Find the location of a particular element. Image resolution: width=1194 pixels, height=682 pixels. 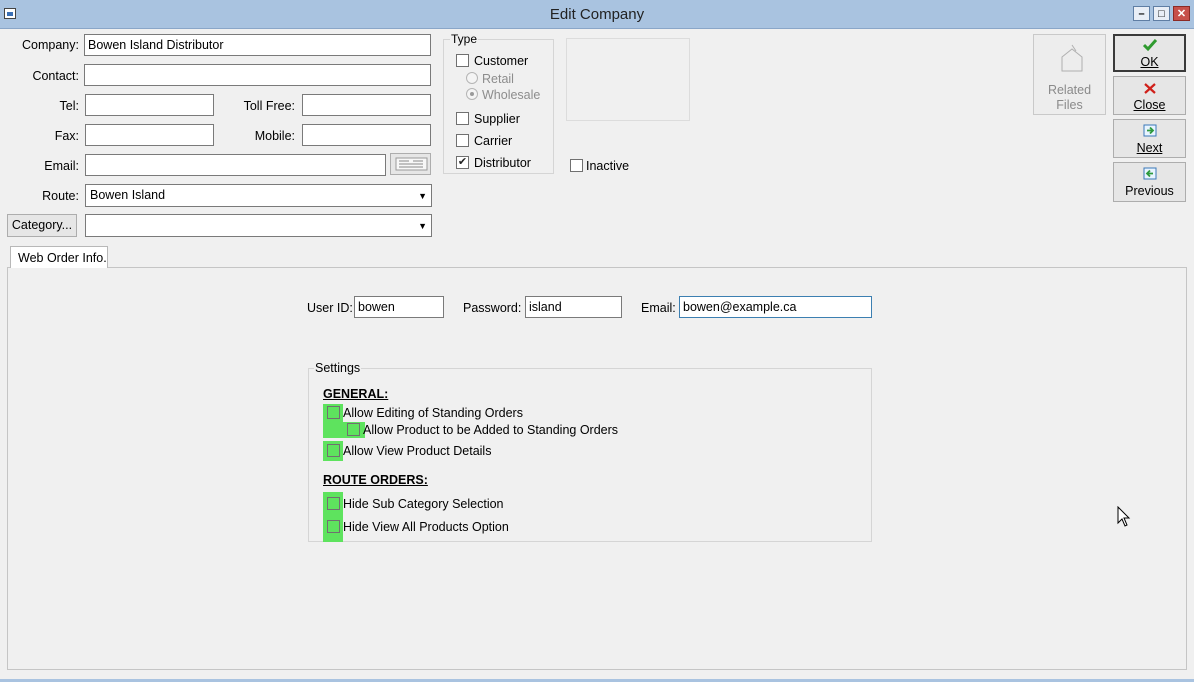

category-select: ▼ is located at coordinates (258, 225).